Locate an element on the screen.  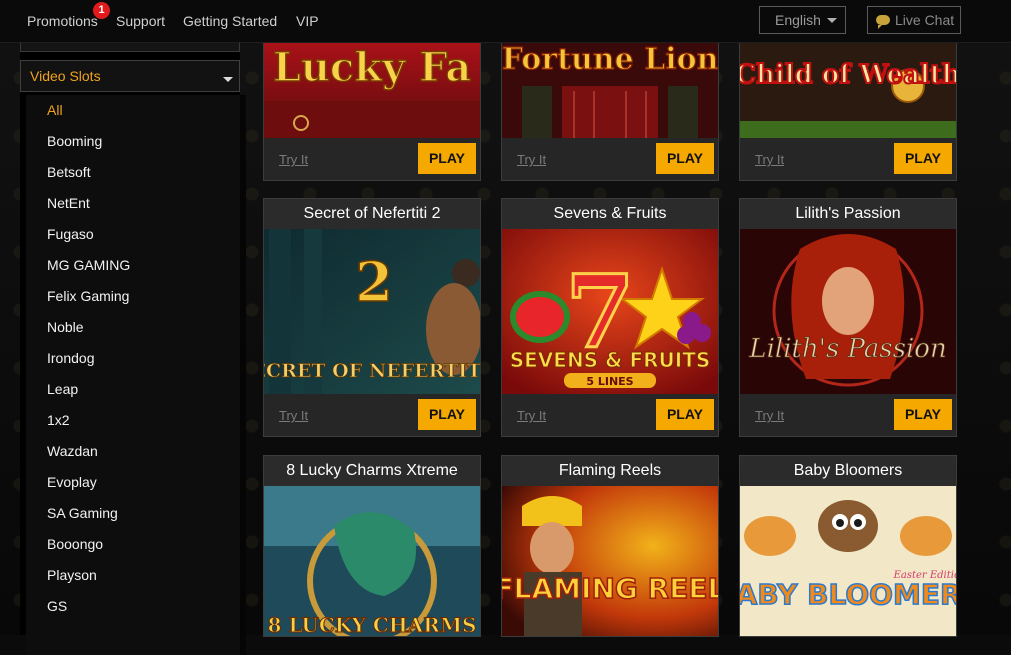
live-chat-button: Live Chat is located at coordinates (914, 20).